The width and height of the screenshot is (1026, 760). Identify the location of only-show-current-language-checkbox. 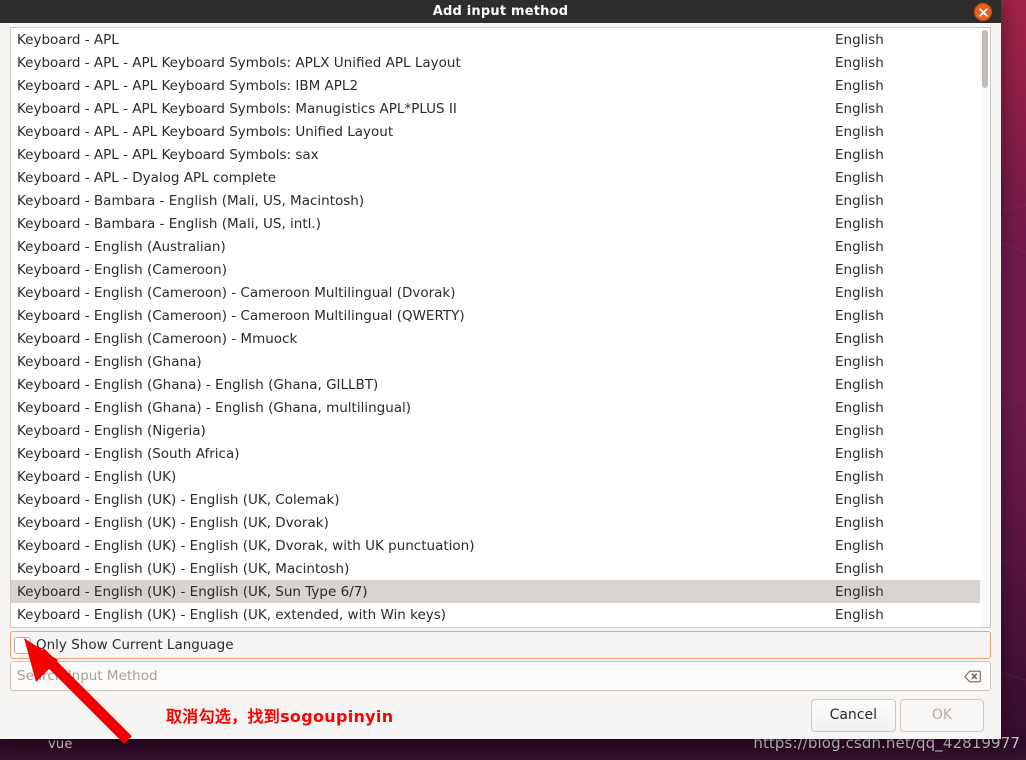
(22, 645).